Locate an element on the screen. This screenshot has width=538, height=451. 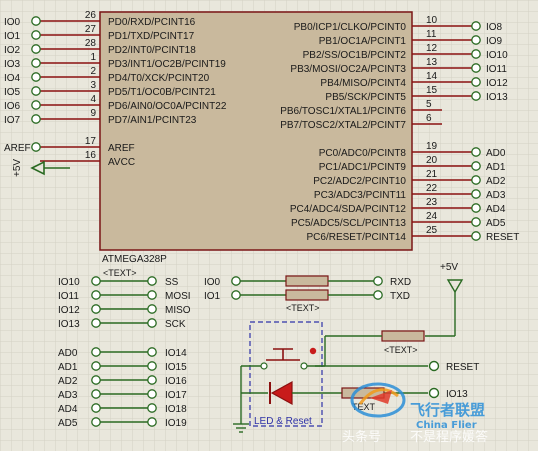
pin-number: 20 is located at coordinates (432, 160).